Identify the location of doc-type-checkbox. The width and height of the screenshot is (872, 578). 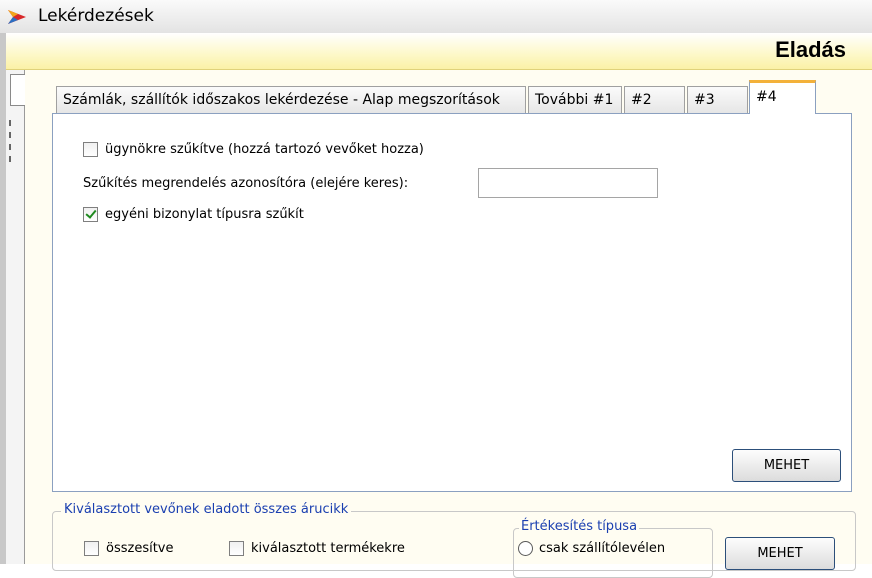
(90, 214).